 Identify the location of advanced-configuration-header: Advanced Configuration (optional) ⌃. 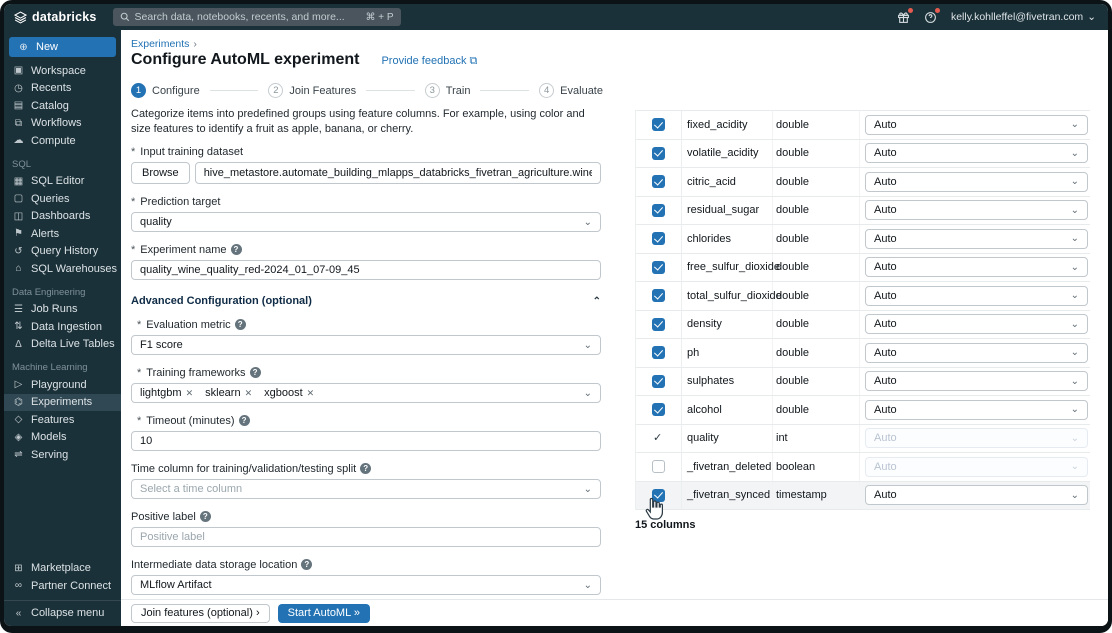
(366, 301).